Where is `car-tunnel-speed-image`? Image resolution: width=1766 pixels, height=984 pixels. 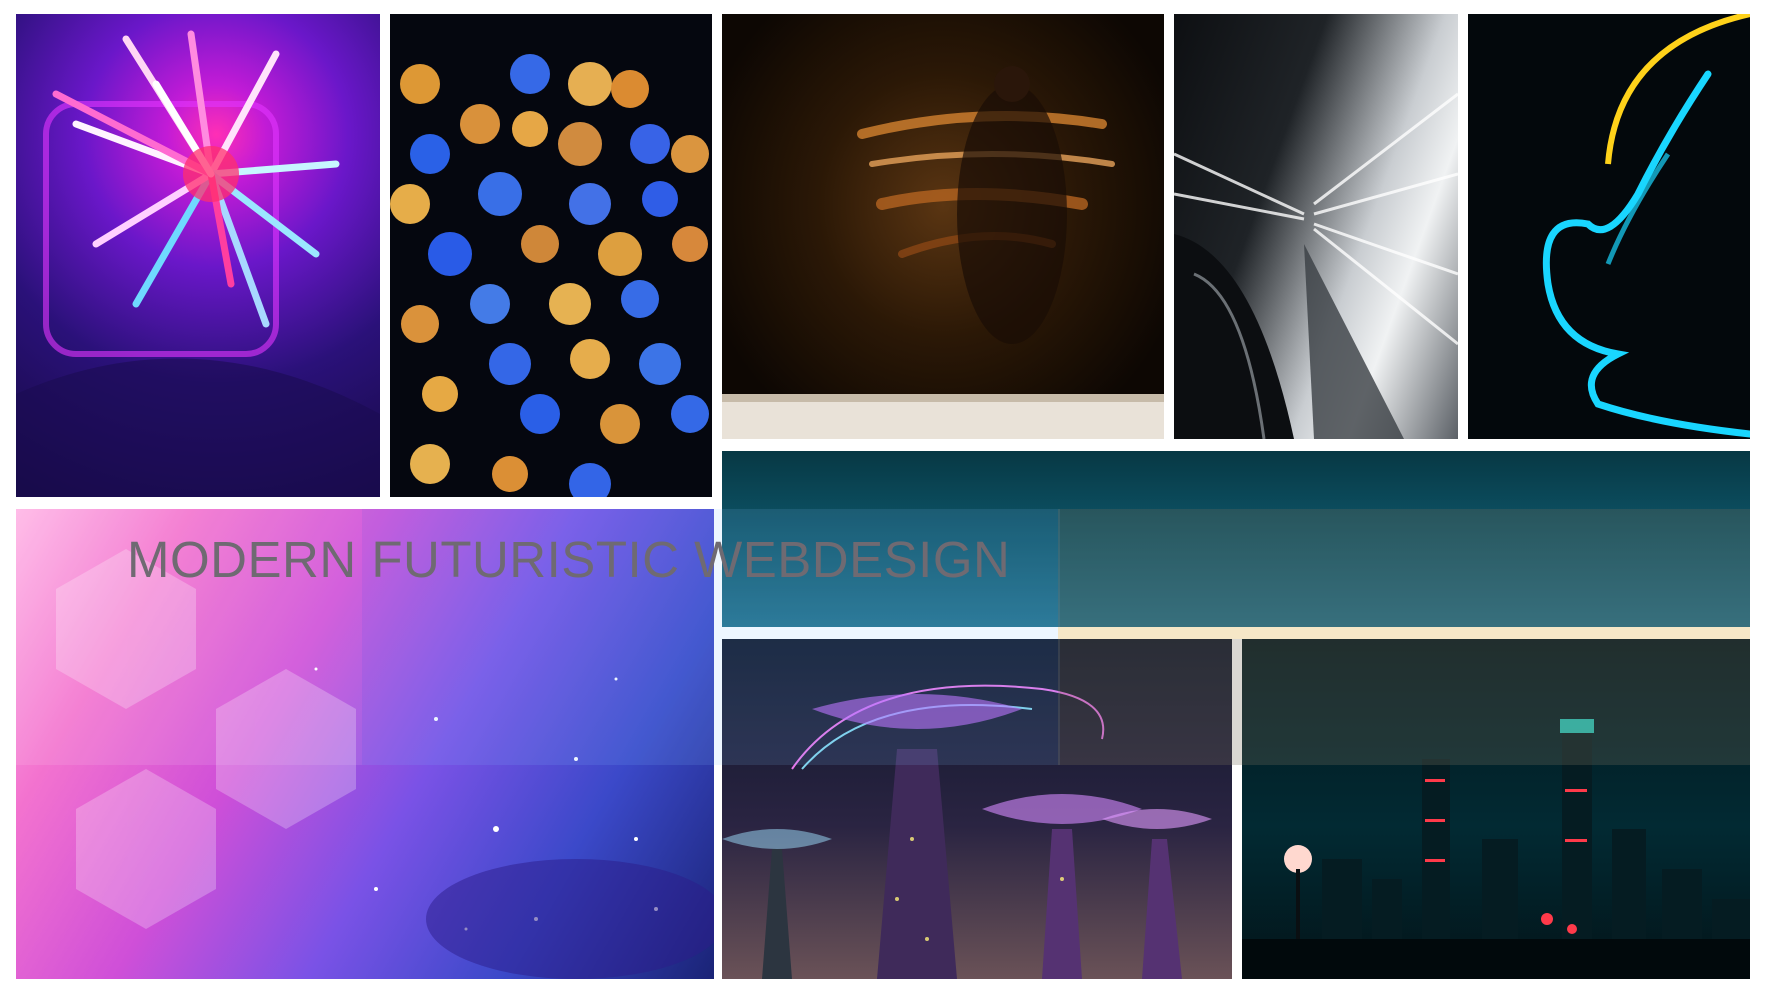
car-tunnel-speed-image is located at coordinates (1316, 226).